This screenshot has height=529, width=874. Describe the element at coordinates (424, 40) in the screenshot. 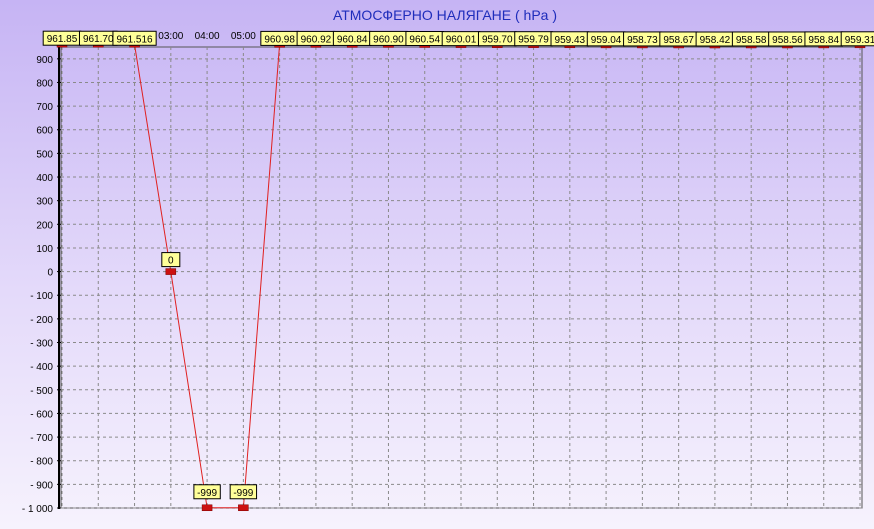

I see `data-label: 960.54` at that location.